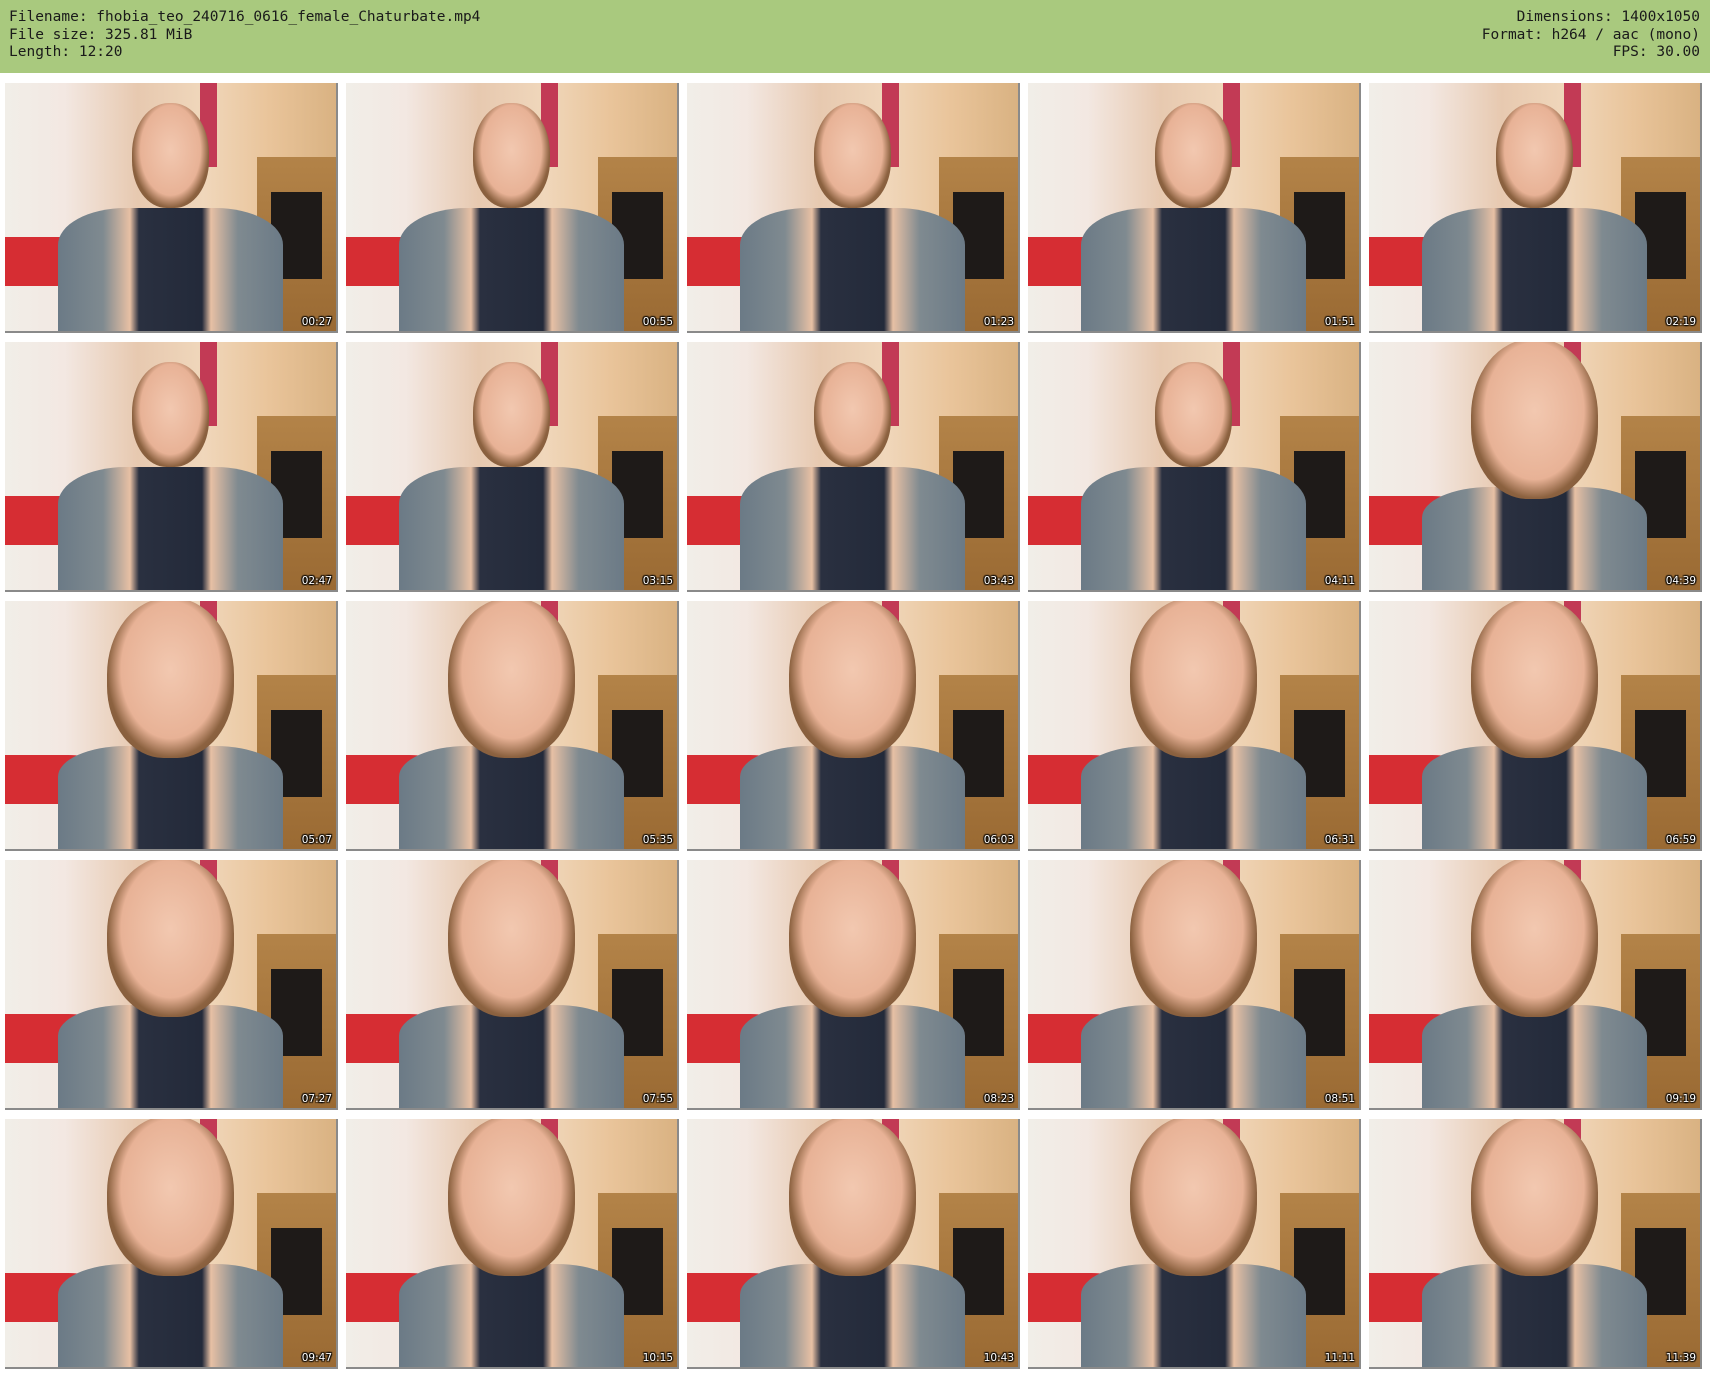 The height and width of the screenshot is (1373, 1710). I want to click on video-thumbnail: 03:43, so click(853, 467).